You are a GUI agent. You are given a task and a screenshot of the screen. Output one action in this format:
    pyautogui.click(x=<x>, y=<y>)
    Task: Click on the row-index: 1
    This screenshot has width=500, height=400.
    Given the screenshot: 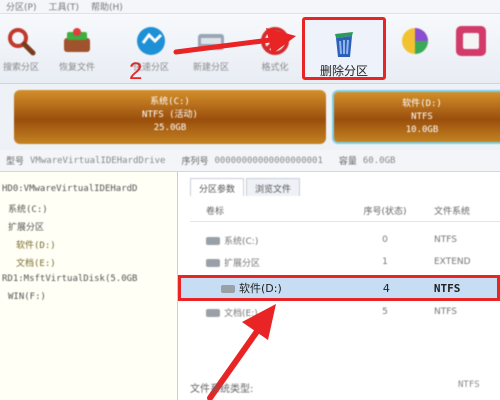 What is the action you would take?
    pyautogui.click(x=385, y=262)
    